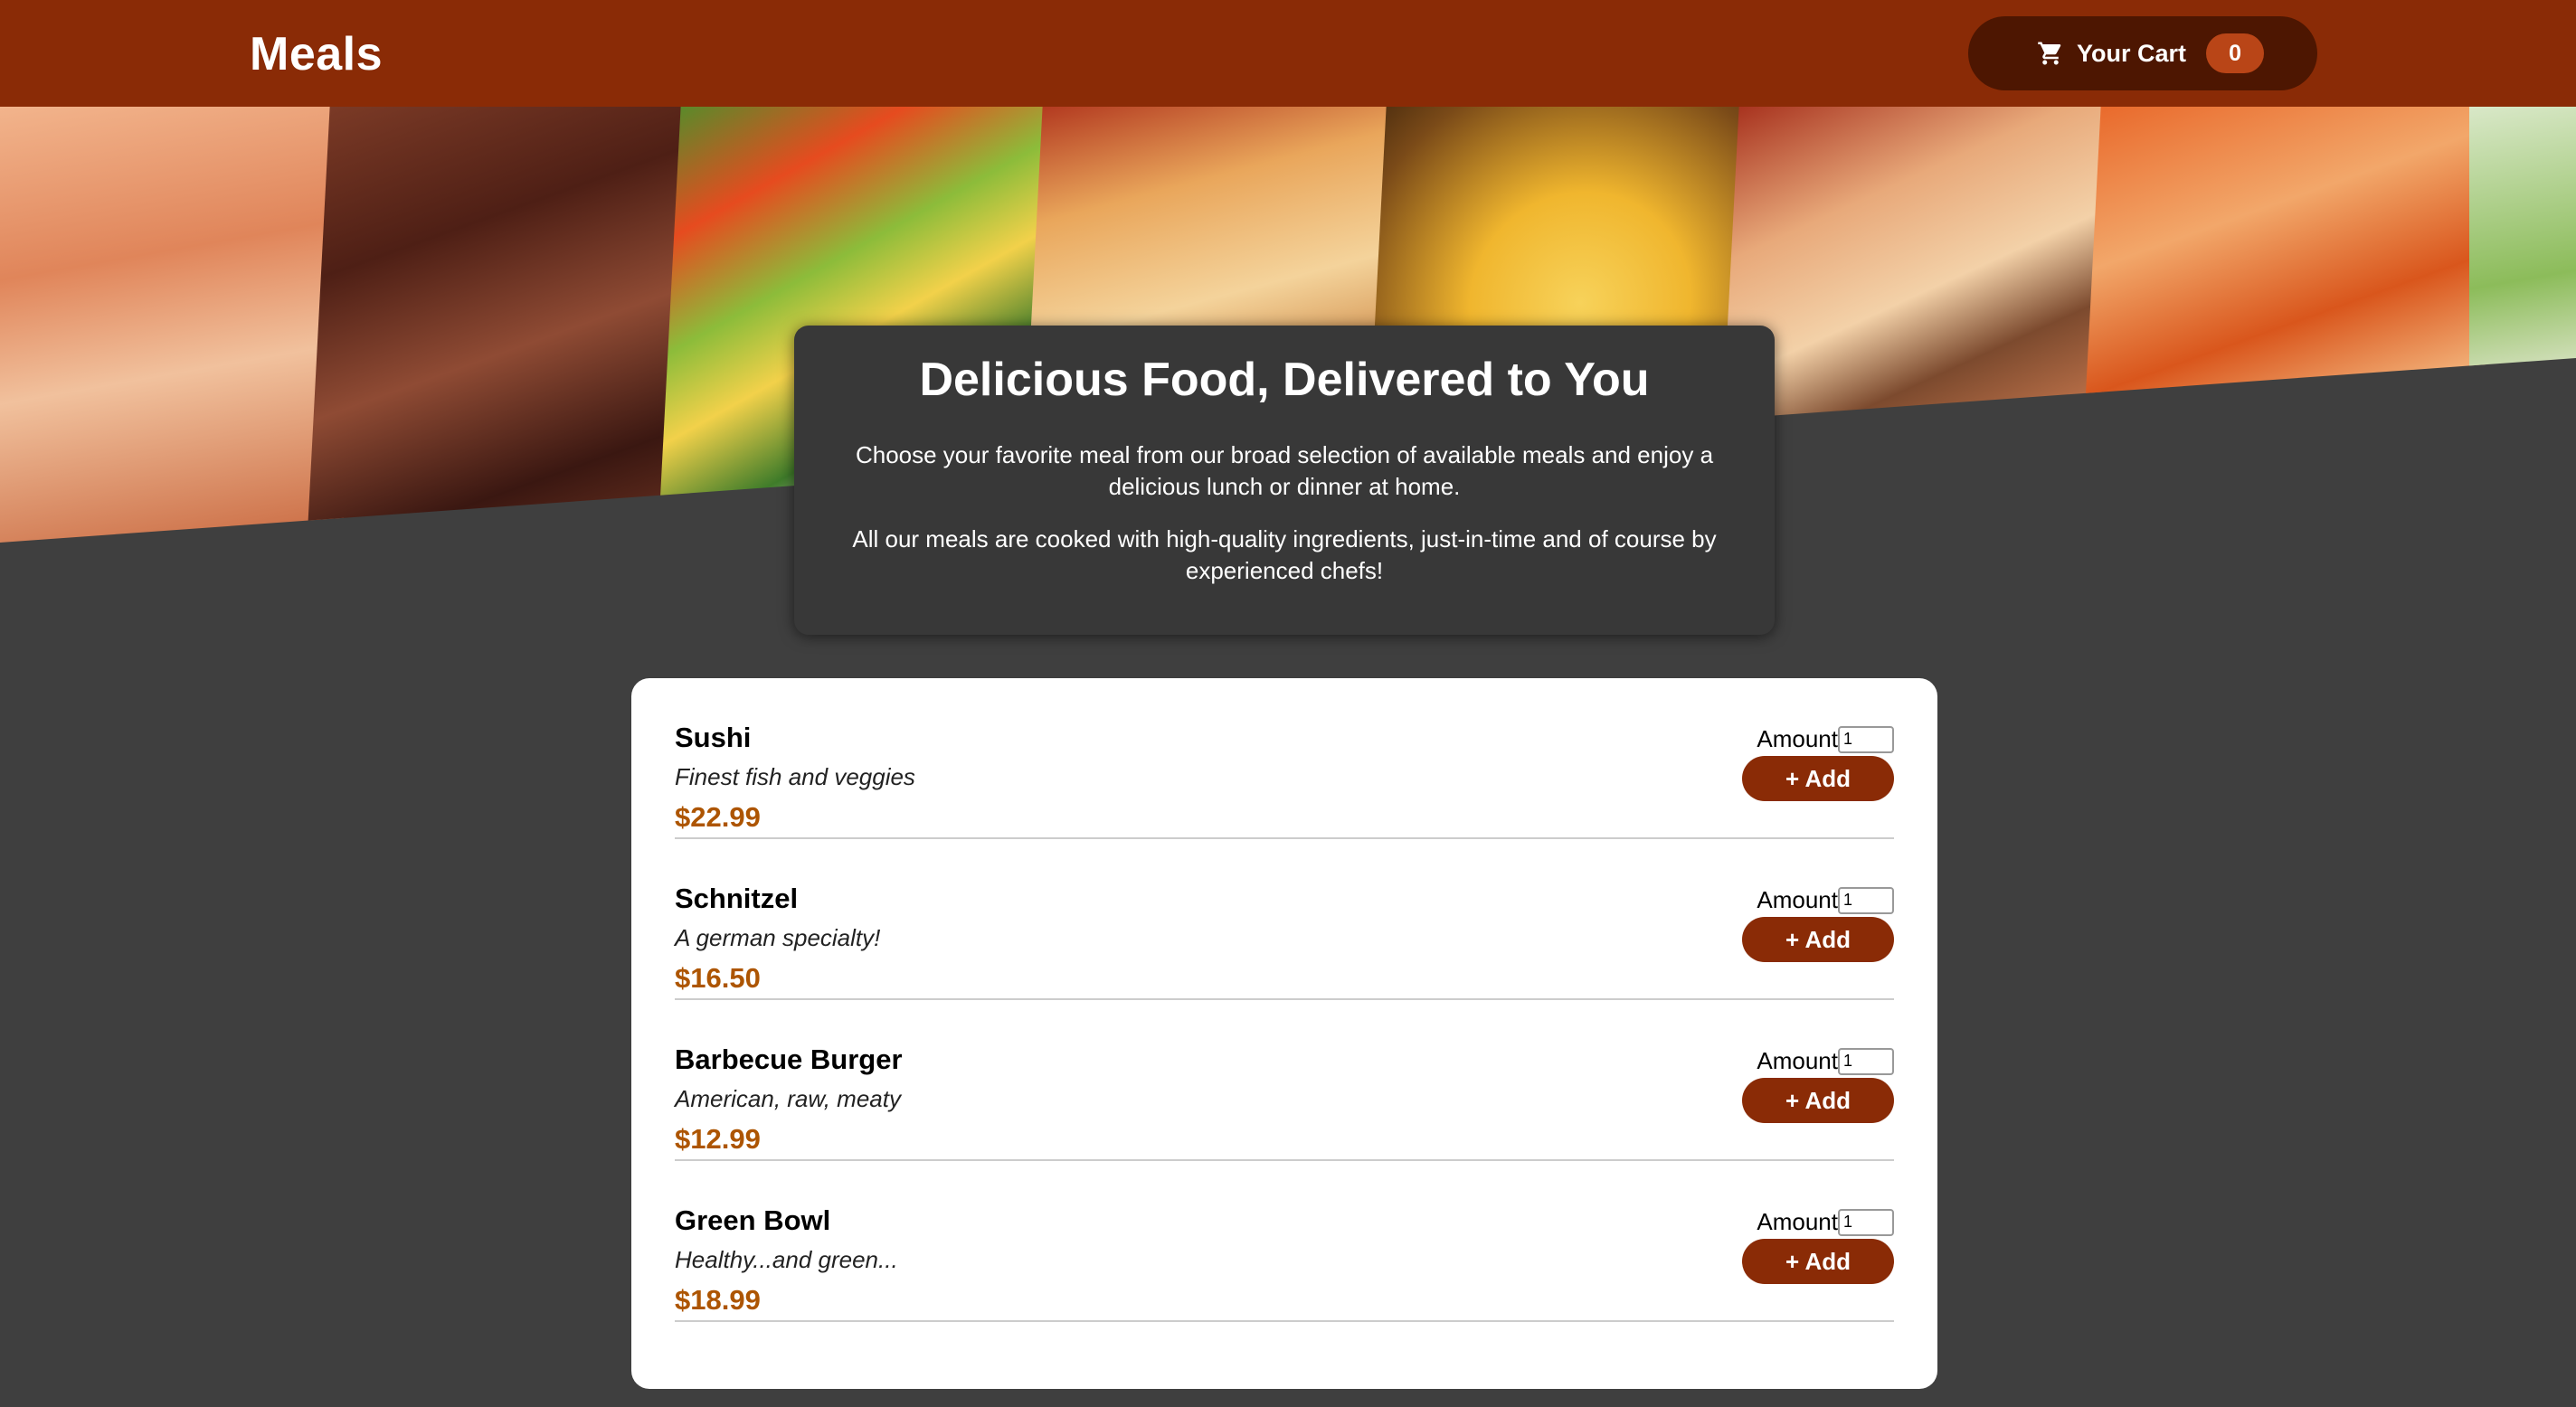  Describe the element at coordinates (2235, 53) in the screenshot. I see `cart-count-badge: 0` at that location.